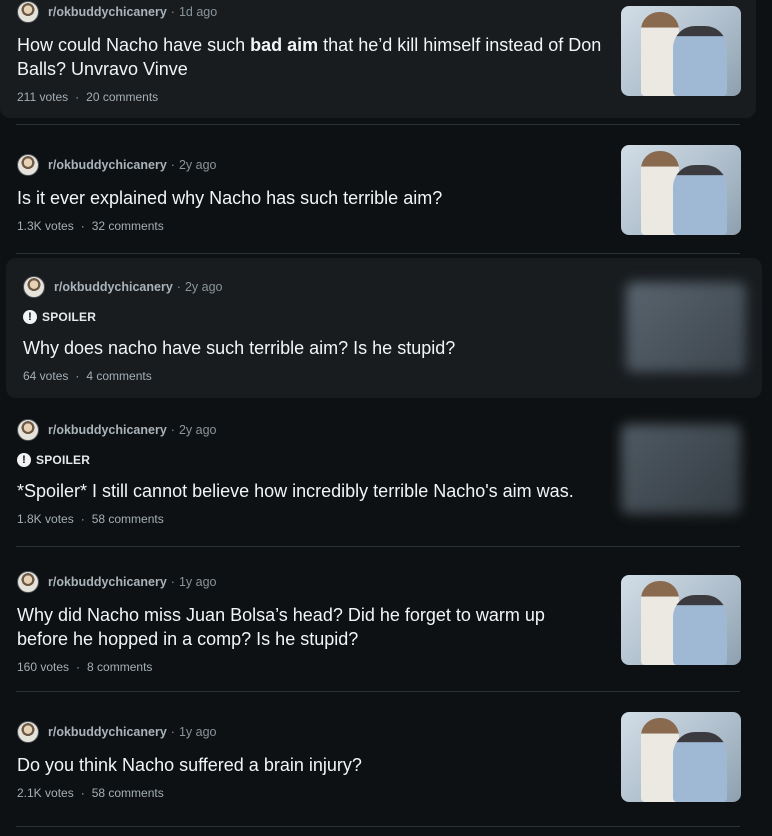  What do you see at coordinates (45, 226) in the screenshot?
I see `vote-count: 1.3K votes` at bounding box center [45, 226].